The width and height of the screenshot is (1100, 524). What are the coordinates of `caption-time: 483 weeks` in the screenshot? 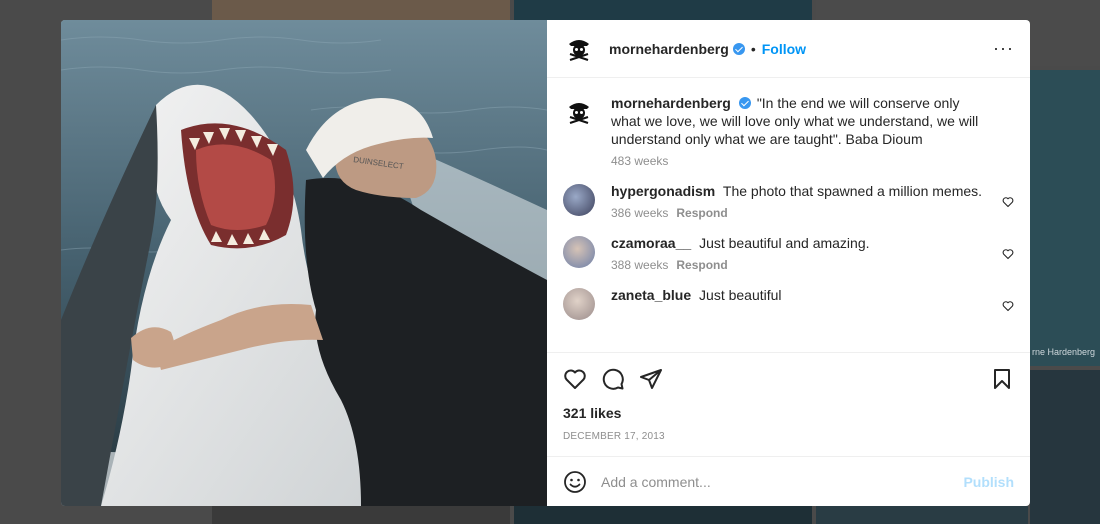 It's located at (639, 161).